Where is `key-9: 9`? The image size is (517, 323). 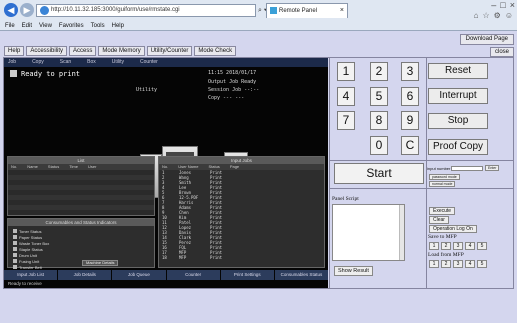
key-9: 9 is located at coordinates (410, 120).